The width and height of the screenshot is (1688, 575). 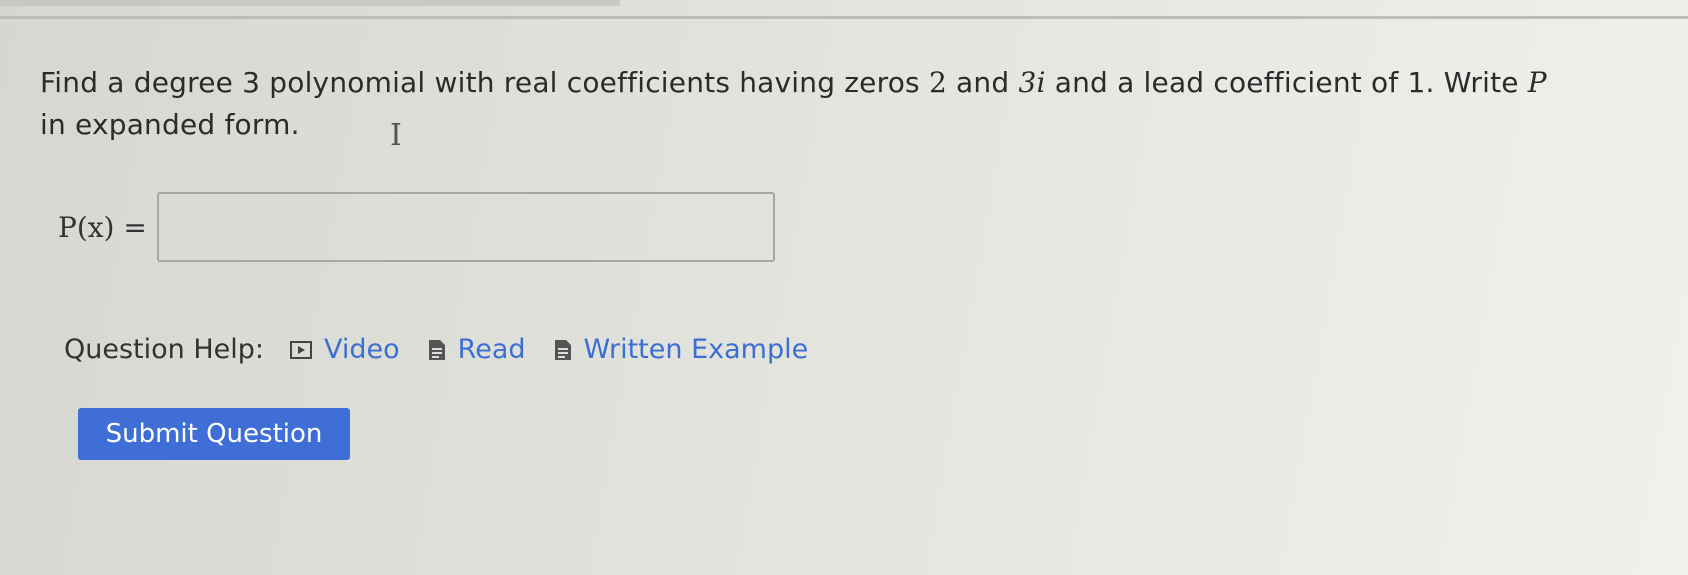 What do you see at coordinates (982, 82) in the screenshot?
I see `question-text-part: and` at bounding box center [982, 82].